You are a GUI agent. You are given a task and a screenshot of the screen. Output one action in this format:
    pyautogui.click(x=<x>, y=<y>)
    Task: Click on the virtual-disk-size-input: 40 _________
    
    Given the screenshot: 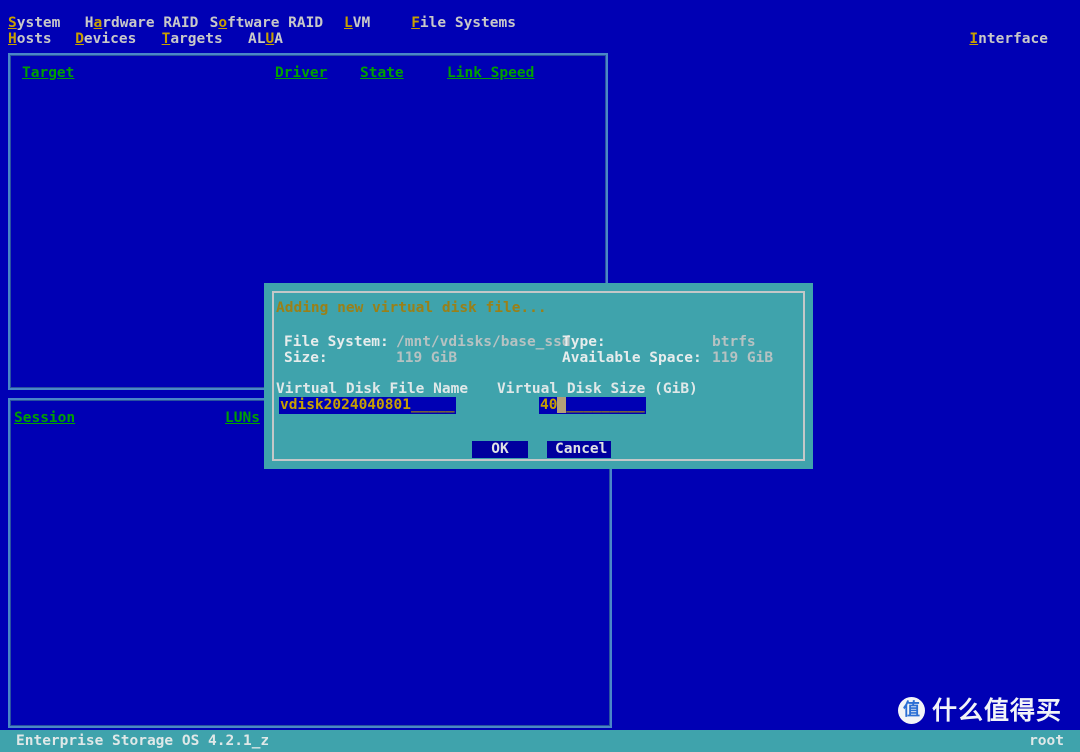 What is the action you would take?
    pyautogui.click(x=592, y=405)
    